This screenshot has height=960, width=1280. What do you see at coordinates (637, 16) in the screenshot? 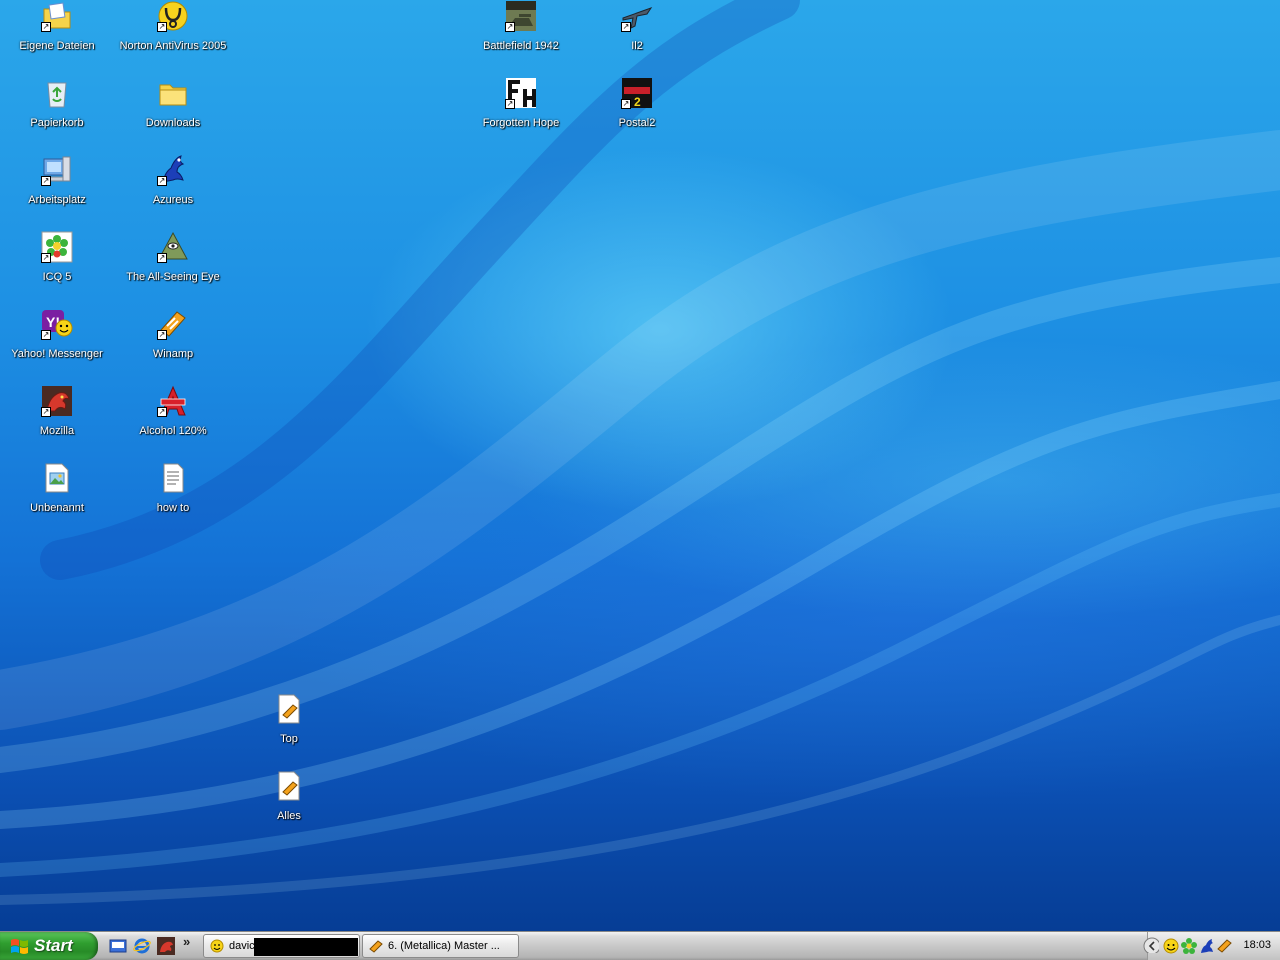
I see `il2-plane-icon: ↗` at bounding box center [637, 16].